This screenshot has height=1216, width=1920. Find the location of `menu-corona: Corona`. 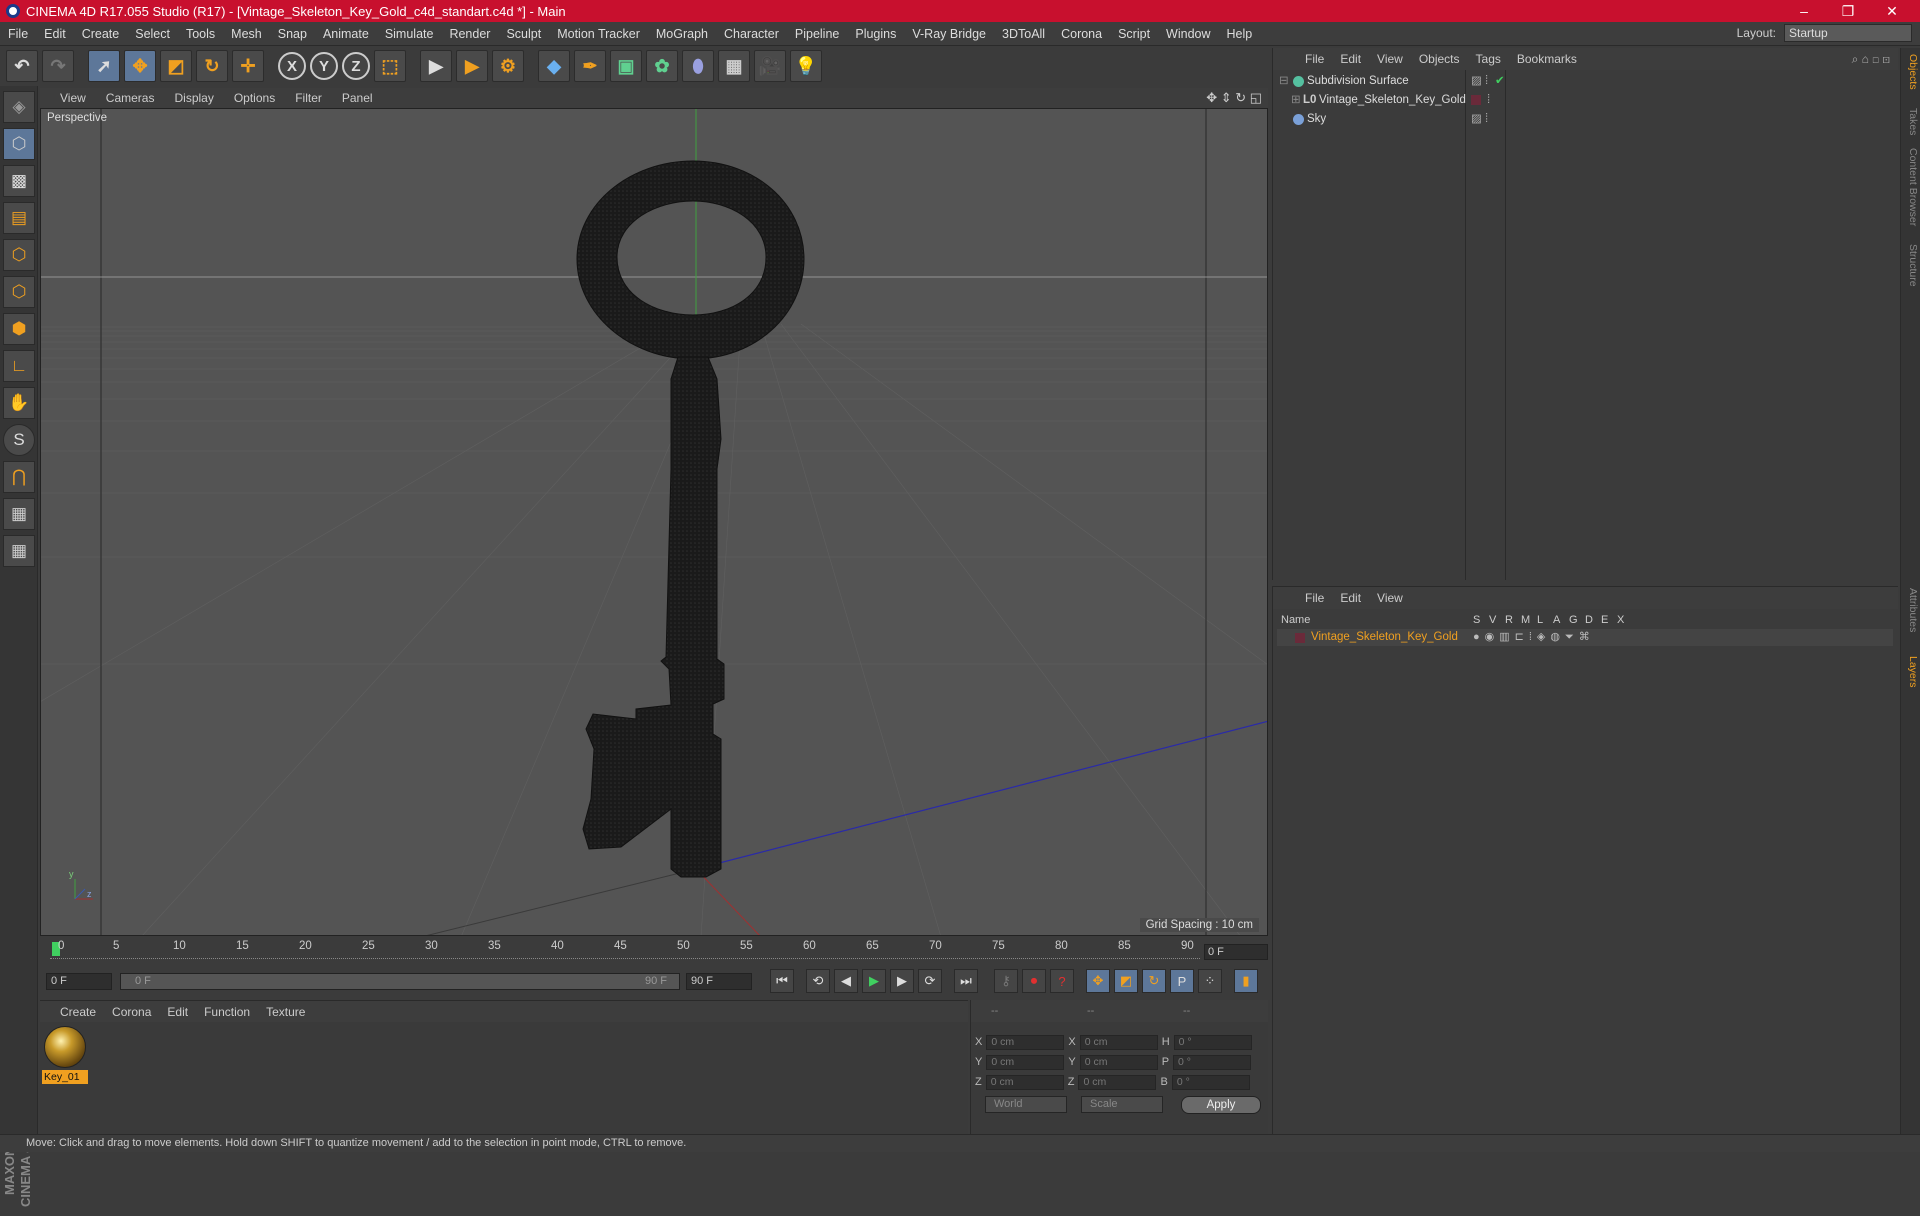

menu-corona: Corona is located at coordinates (1081, 34).